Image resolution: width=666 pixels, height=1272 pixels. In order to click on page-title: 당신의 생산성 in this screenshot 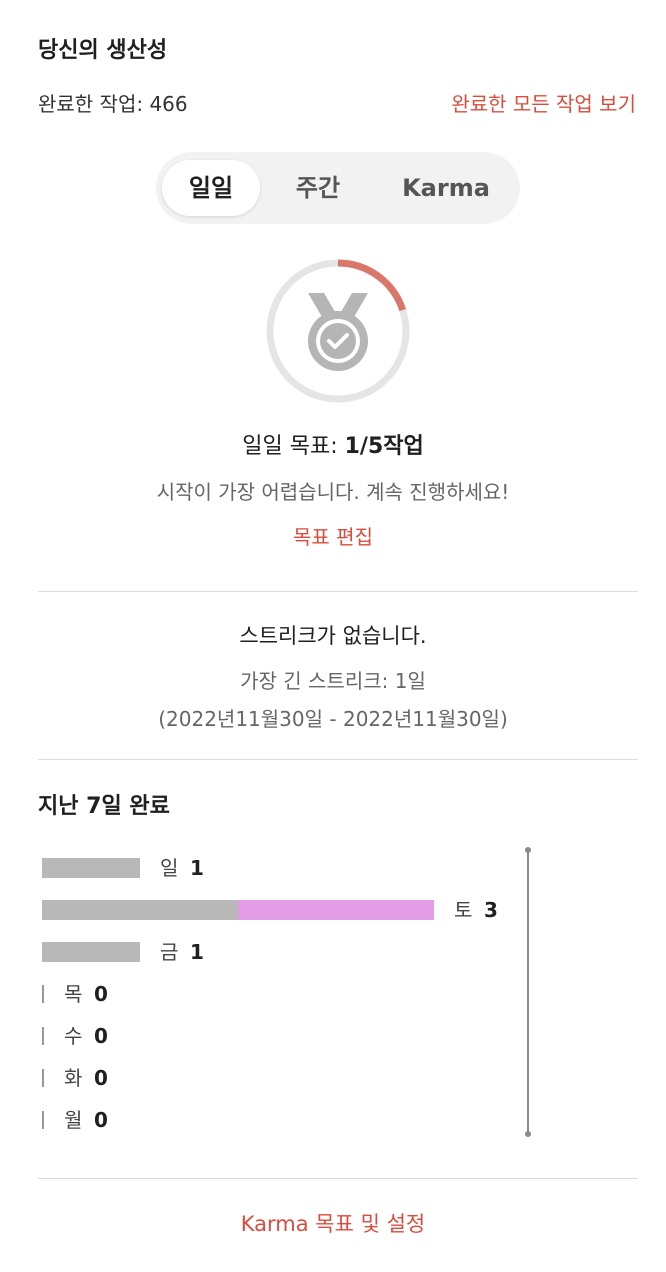, I will do `click(103, 50)`.